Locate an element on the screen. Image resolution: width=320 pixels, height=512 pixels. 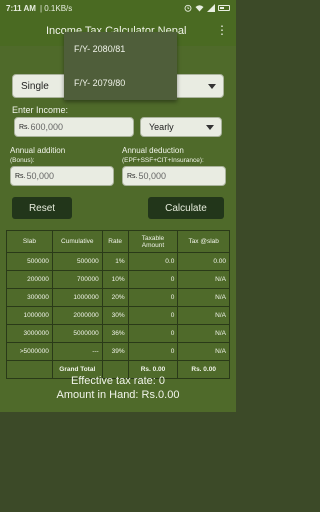
cell-rate: 1% is located at coordinates (115, 261).